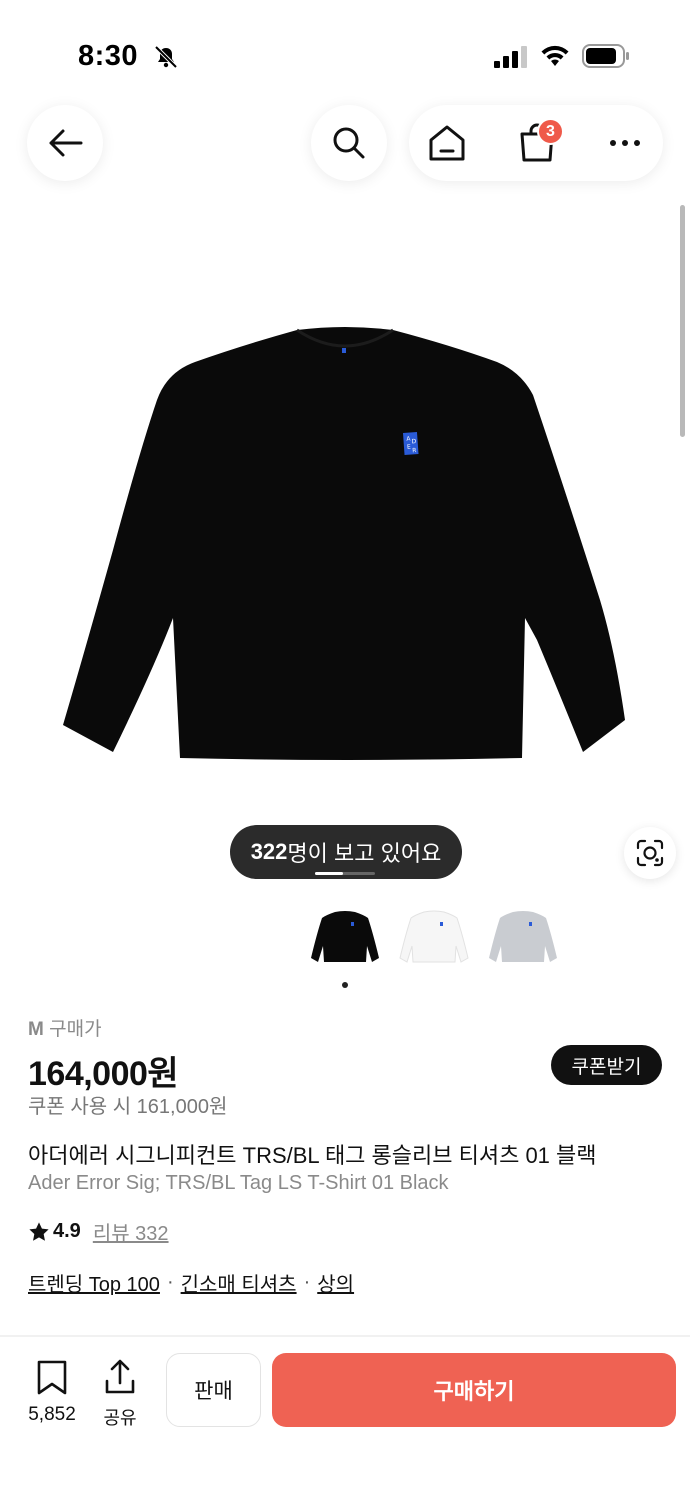 The width and height of the screenshot is (690, 1500). I want to click on wifi-icon, so click(555, 55).